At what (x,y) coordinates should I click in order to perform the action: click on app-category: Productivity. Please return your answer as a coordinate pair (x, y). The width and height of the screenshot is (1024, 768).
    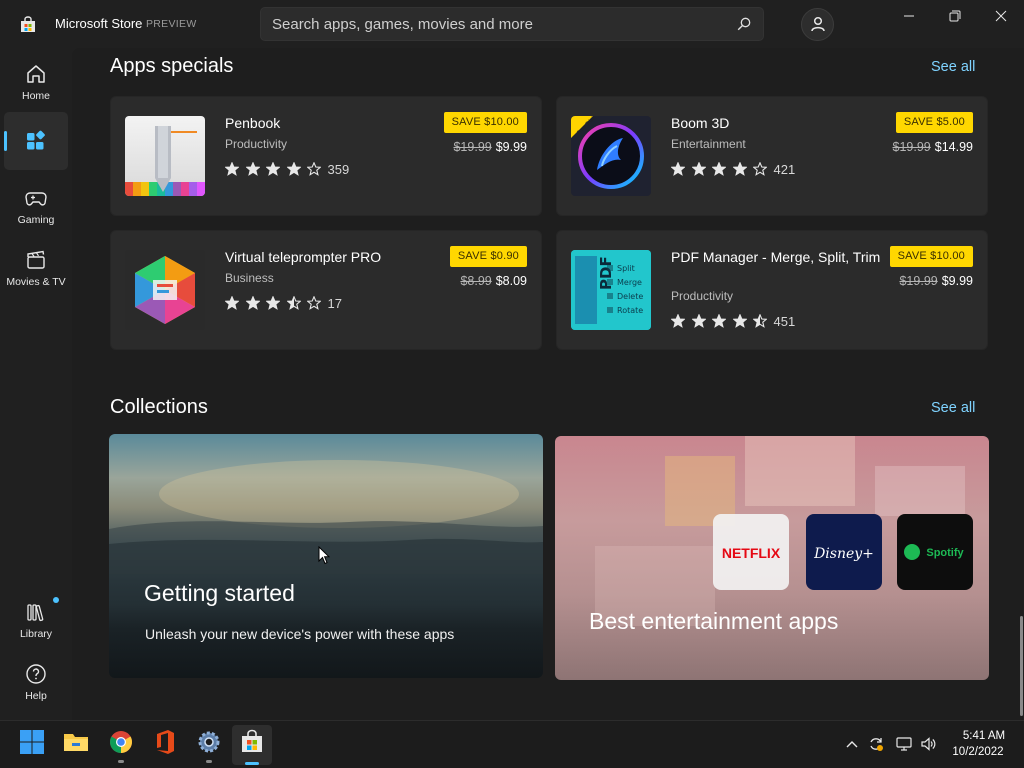
    Looking at the image, I should click on (256, 144).